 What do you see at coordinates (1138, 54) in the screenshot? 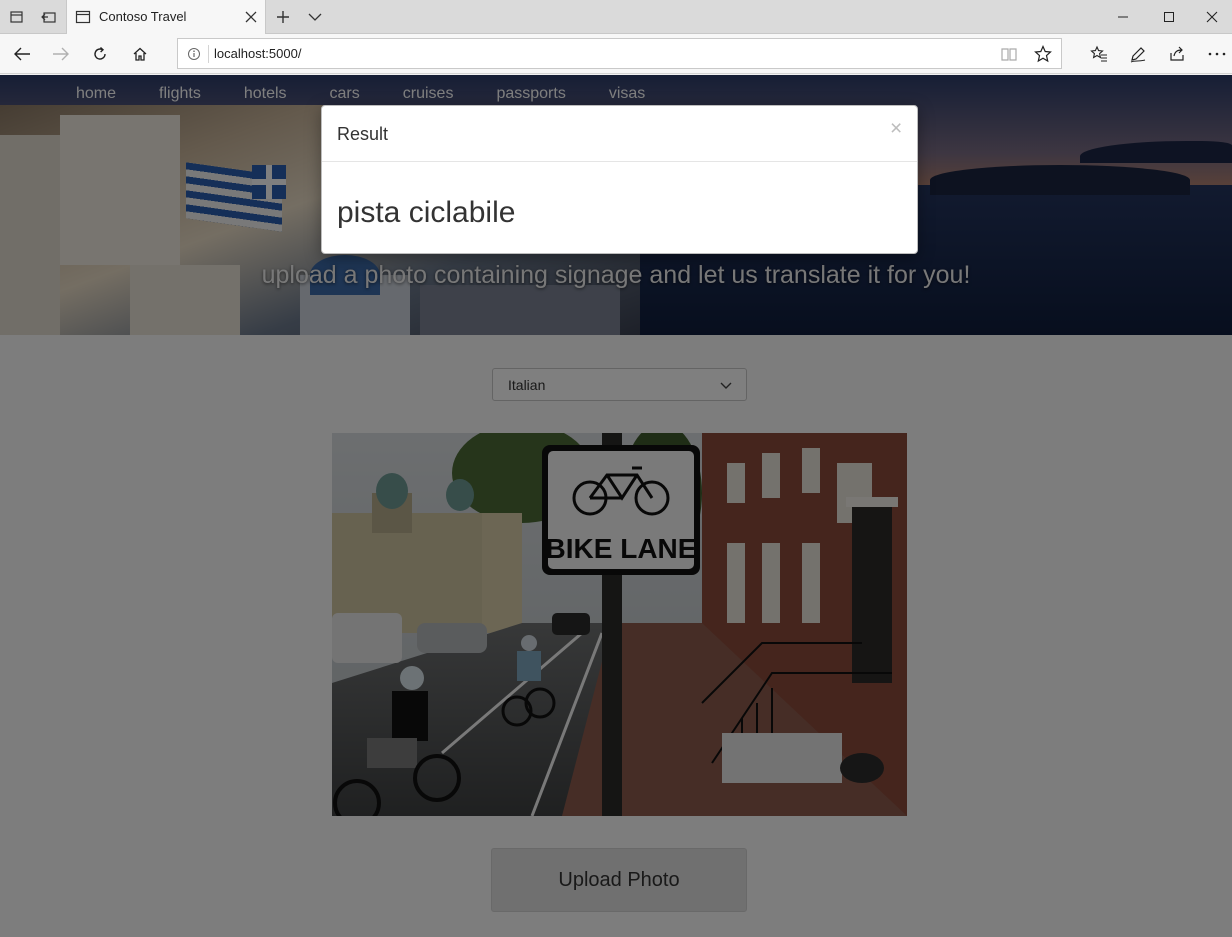
I see `web-note-pen-icon` at bounding box center [1138, 54].